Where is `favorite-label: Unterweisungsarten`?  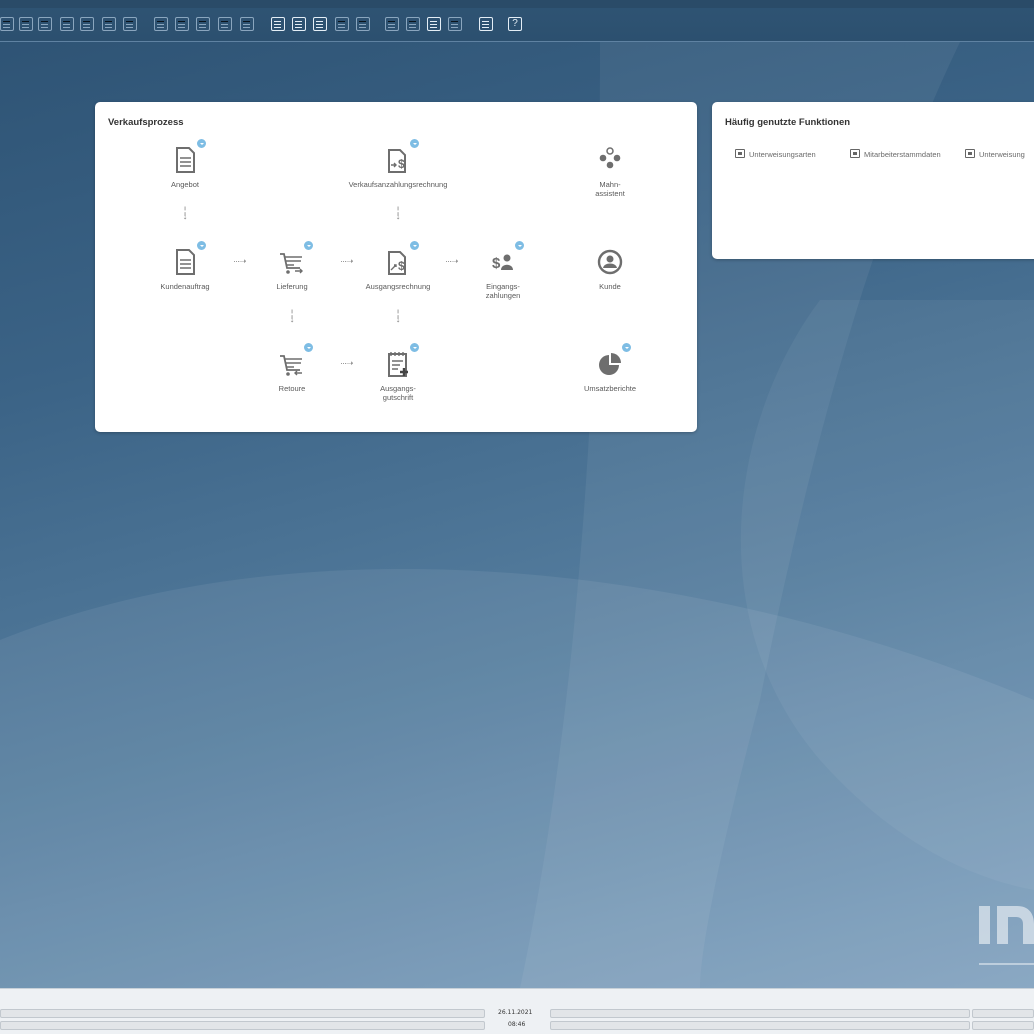
favorite-label: Unterweisungsarten is located at coordinates (782, 154).